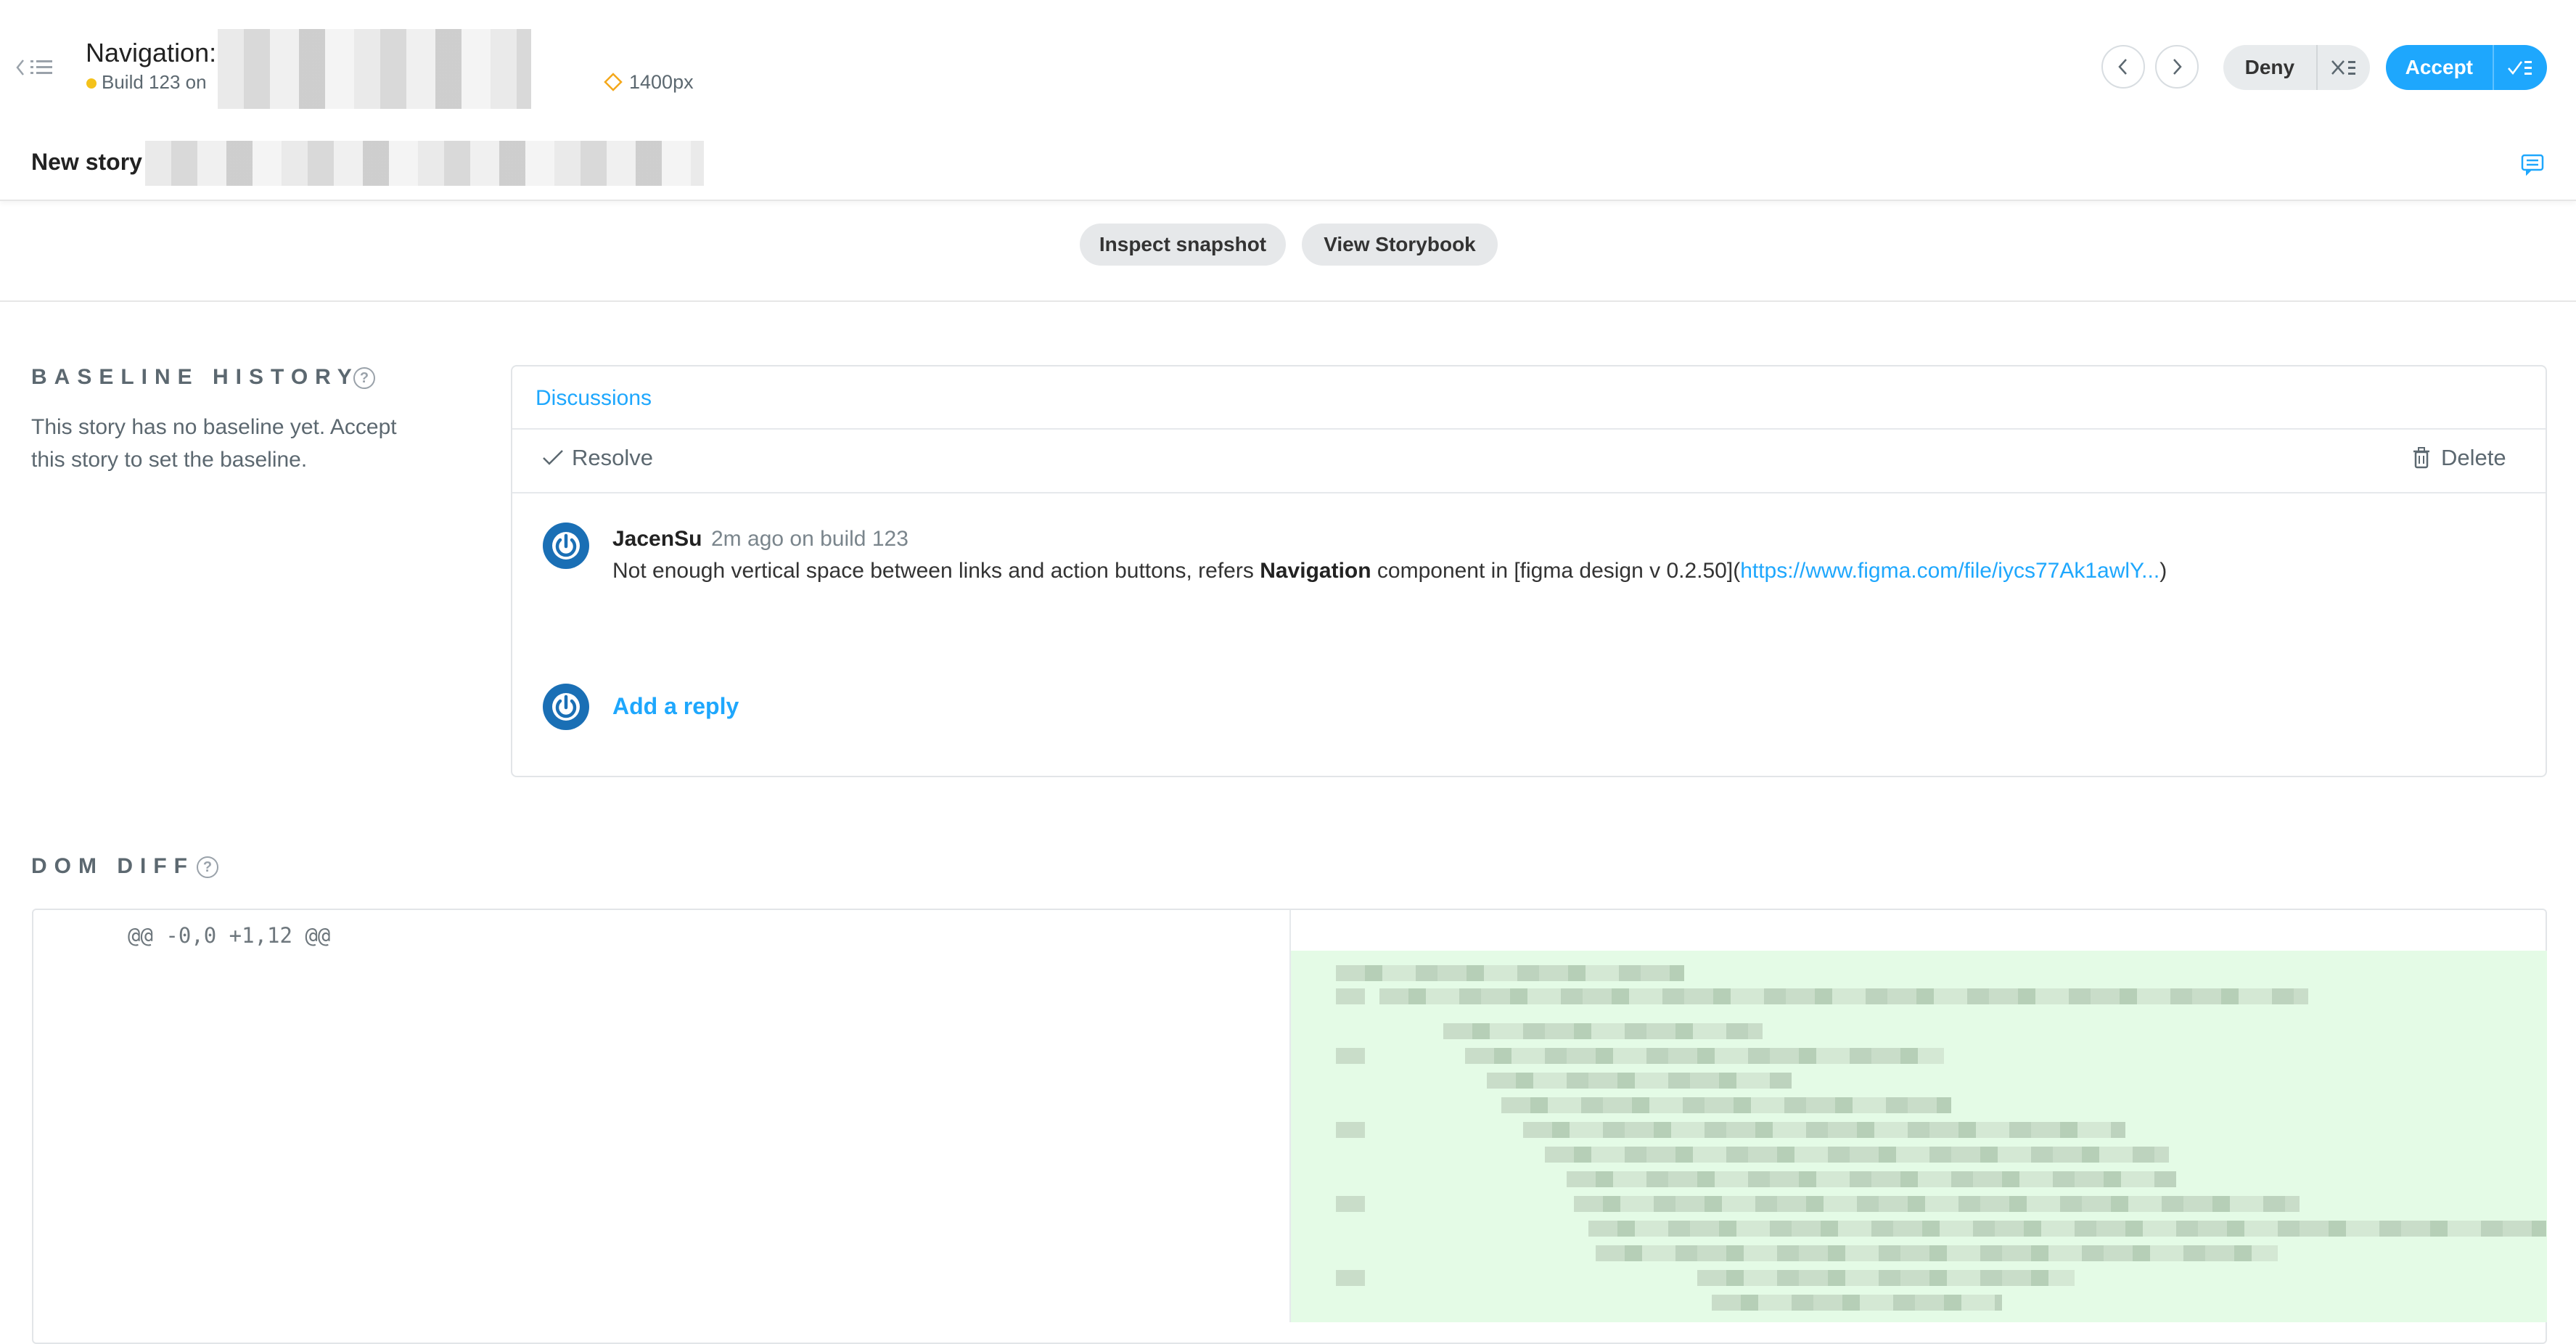 This screenshot has width=2576, height=1344. What do you see at coordinates (1315, 571) in the screenshot?
I see `comment-text-bold: Navigation` at bounding box center [1315, 571].